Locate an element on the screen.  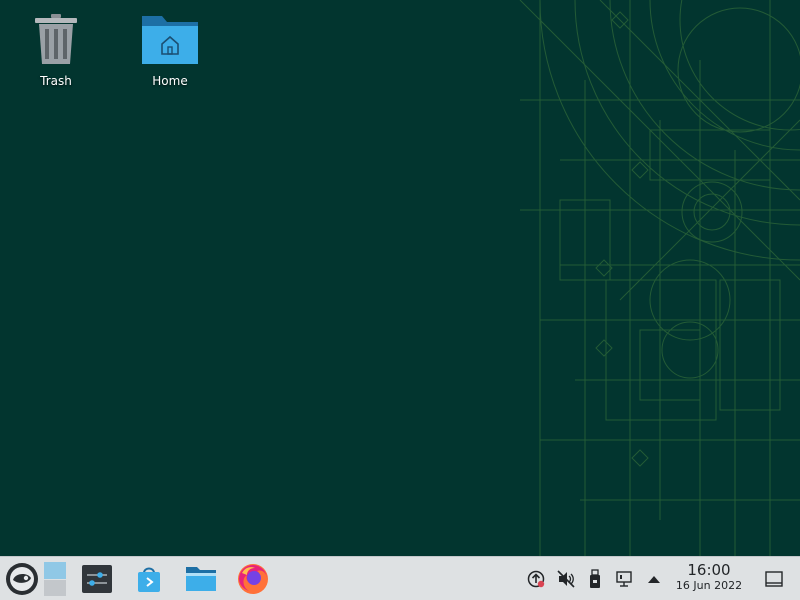
opensuse-application-launcher-icon is located at coordinates (22, 578).